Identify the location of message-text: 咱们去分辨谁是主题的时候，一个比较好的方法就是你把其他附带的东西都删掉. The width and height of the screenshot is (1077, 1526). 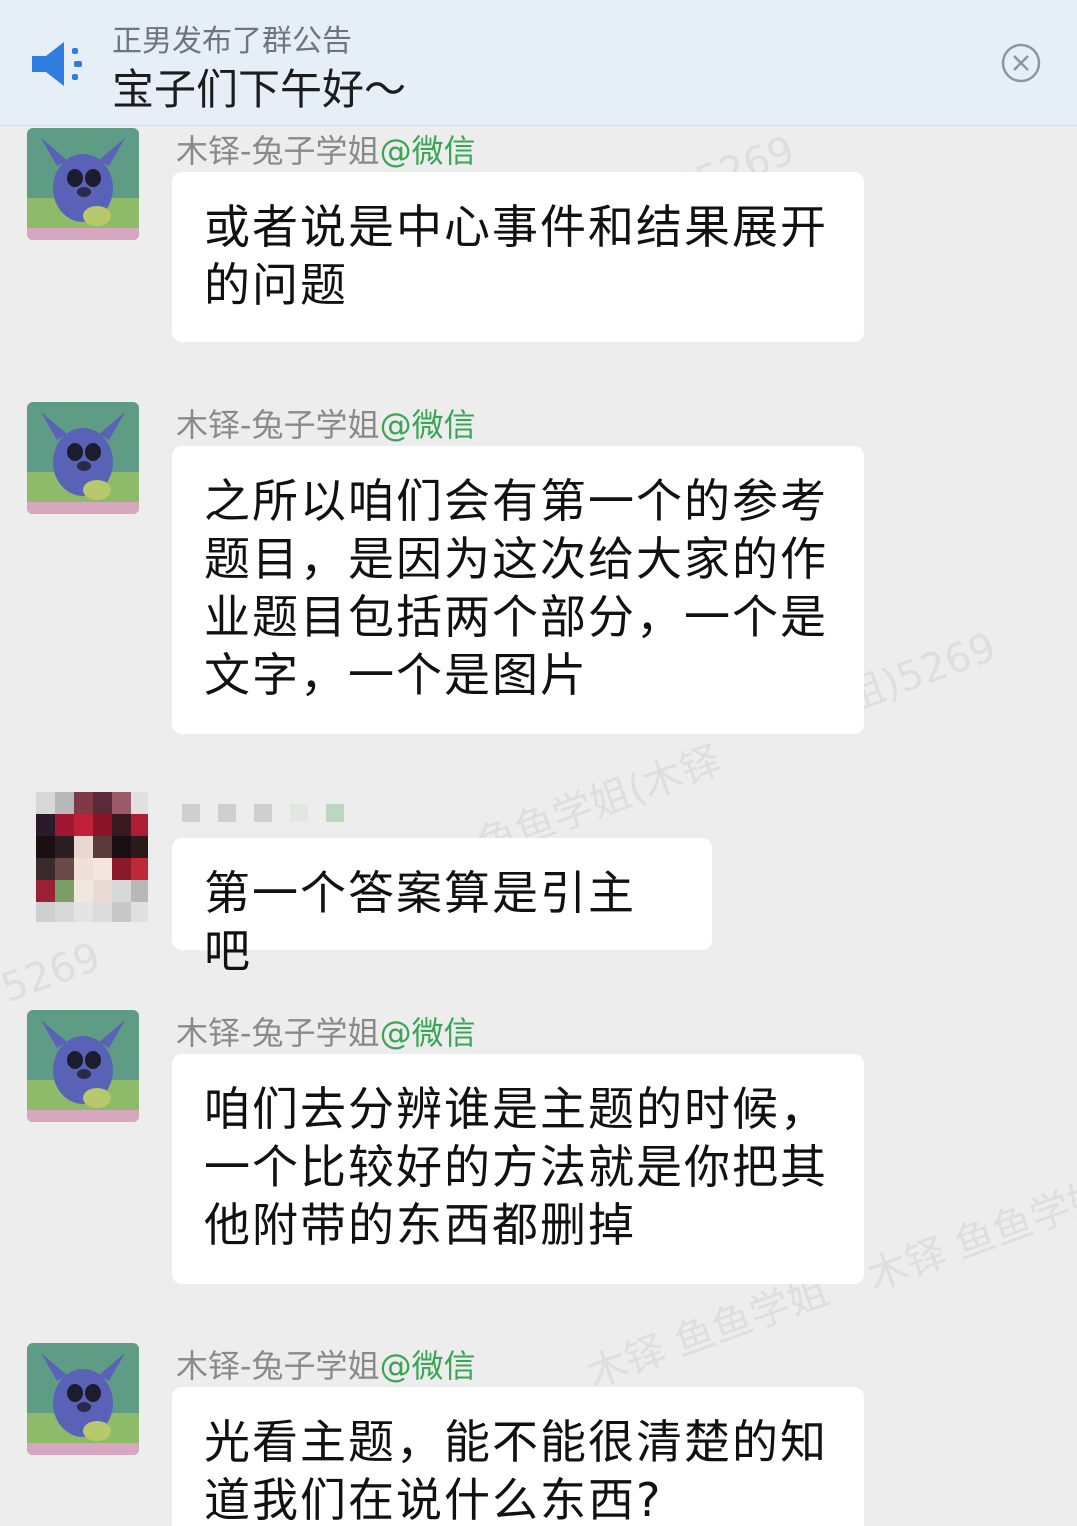
(516, 1167).